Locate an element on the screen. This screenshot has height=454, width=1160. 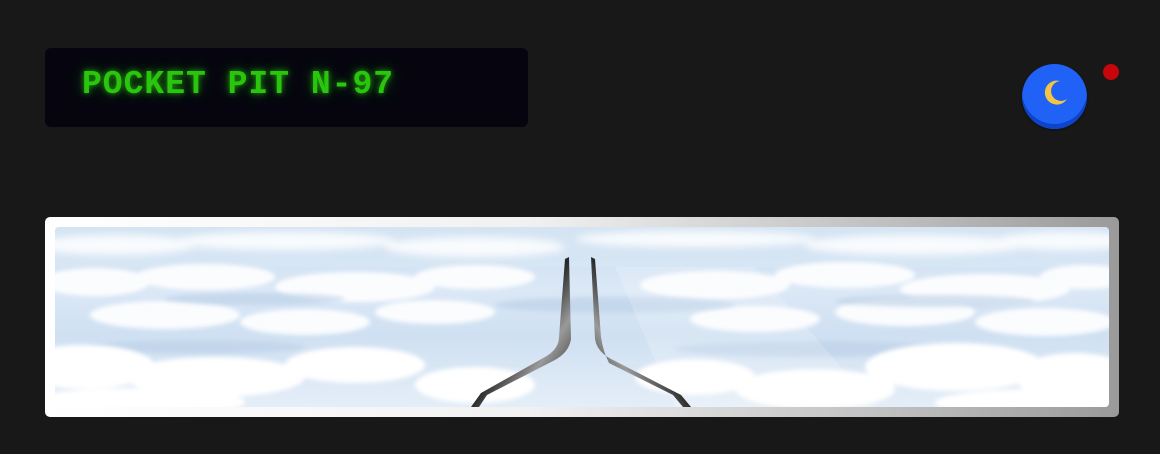
title-display: POCKET PIT N-97 is located at coordinates (286, 87).